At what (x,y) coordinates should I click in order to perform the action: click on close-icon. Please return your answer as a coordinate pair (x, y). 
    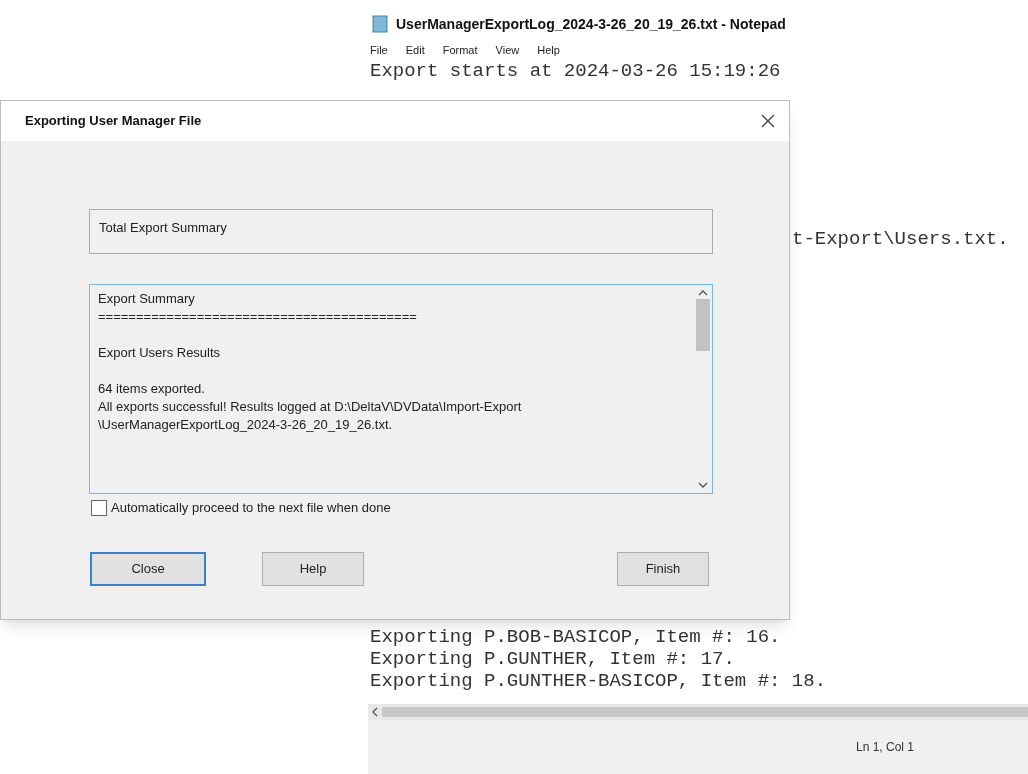
    Looking at the image, I should click on (768, 121).